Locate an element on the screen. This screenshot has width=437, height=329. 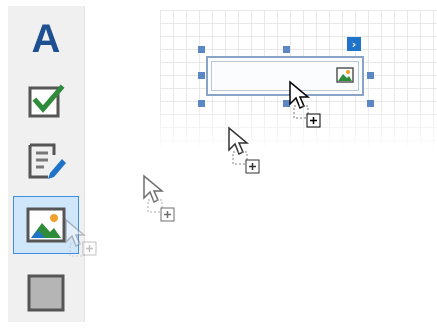
toolbox-item-checkbox is located at coordinates (46, 101).